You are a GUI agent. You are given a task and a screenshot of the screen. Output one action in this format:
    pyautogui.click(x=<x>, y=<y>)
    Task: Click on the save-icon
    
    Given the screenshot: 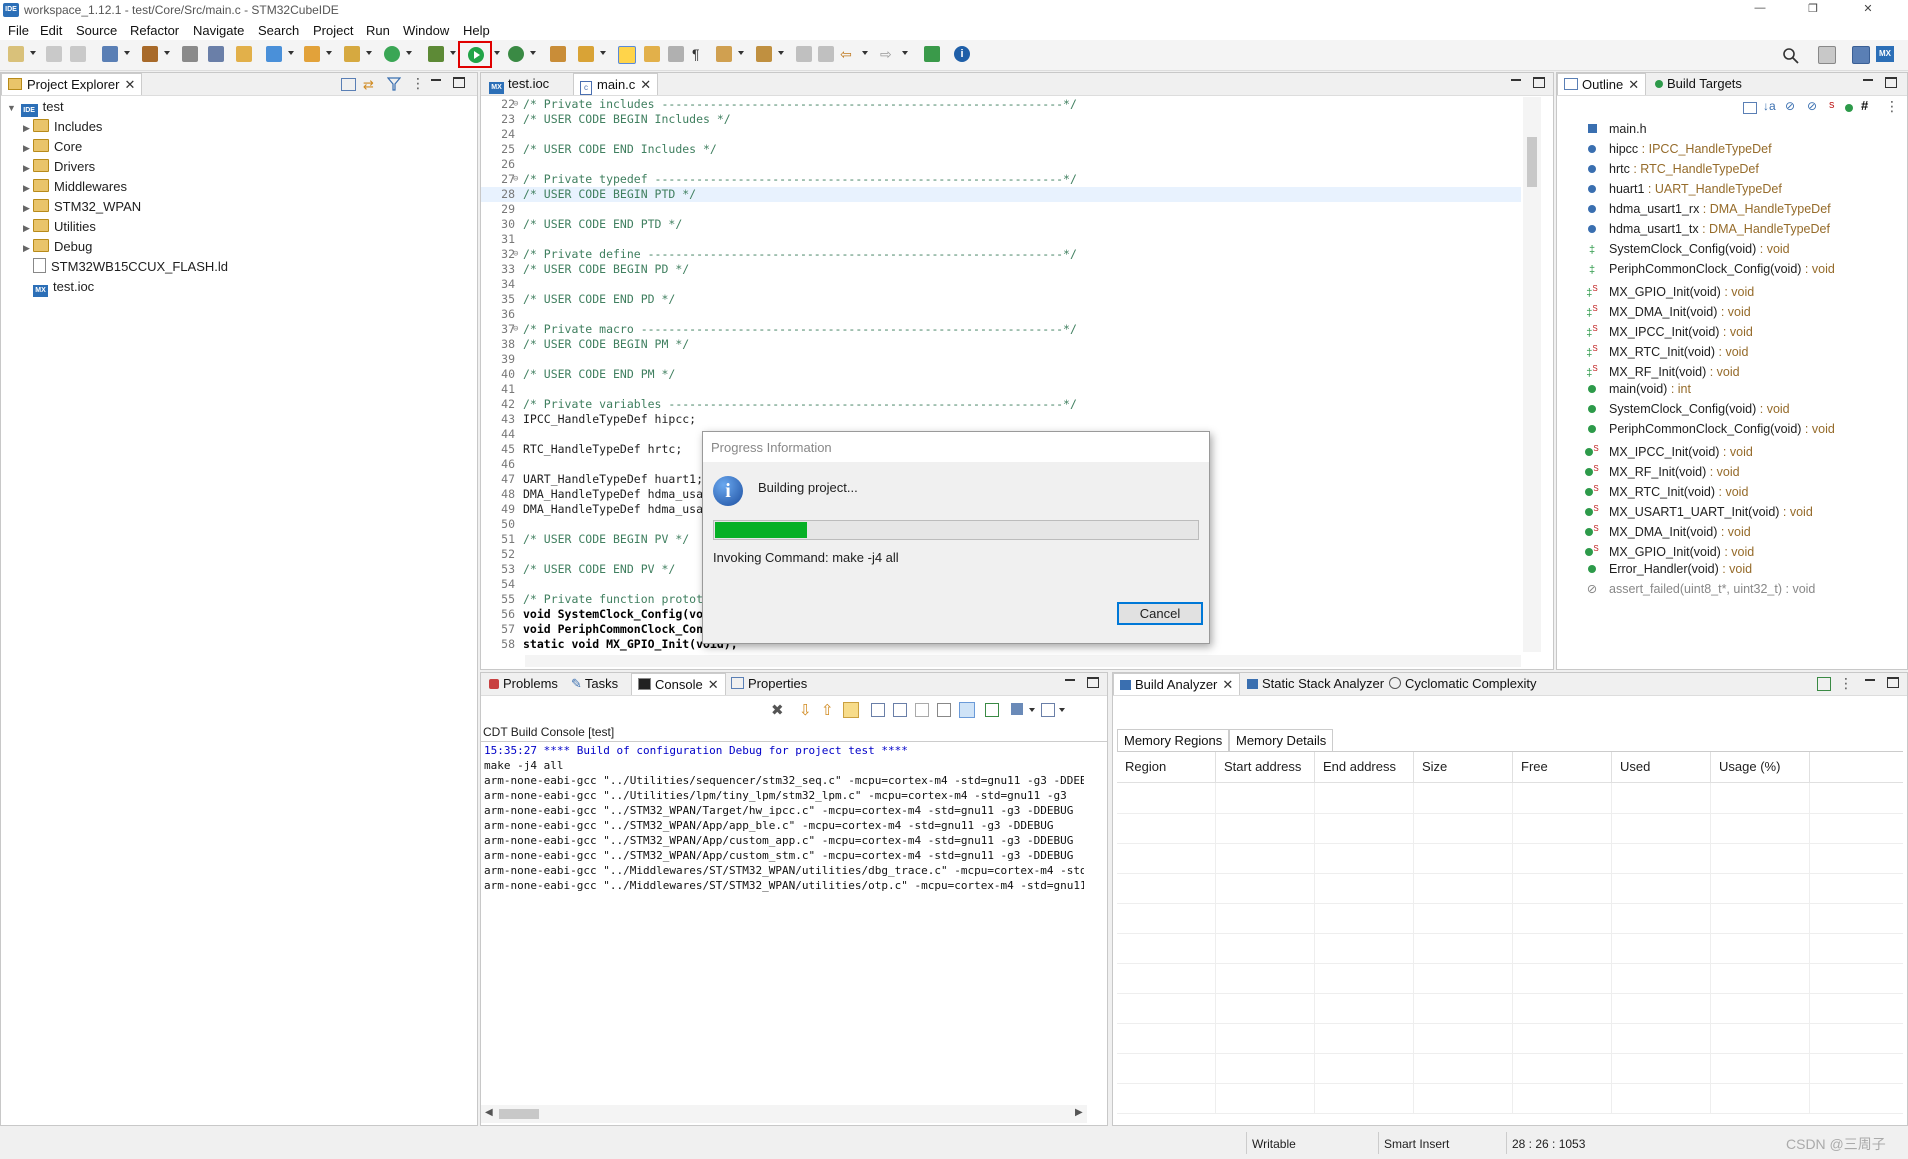 What is the action you would take?
    pyautogui.click(x=54, y=54)
    